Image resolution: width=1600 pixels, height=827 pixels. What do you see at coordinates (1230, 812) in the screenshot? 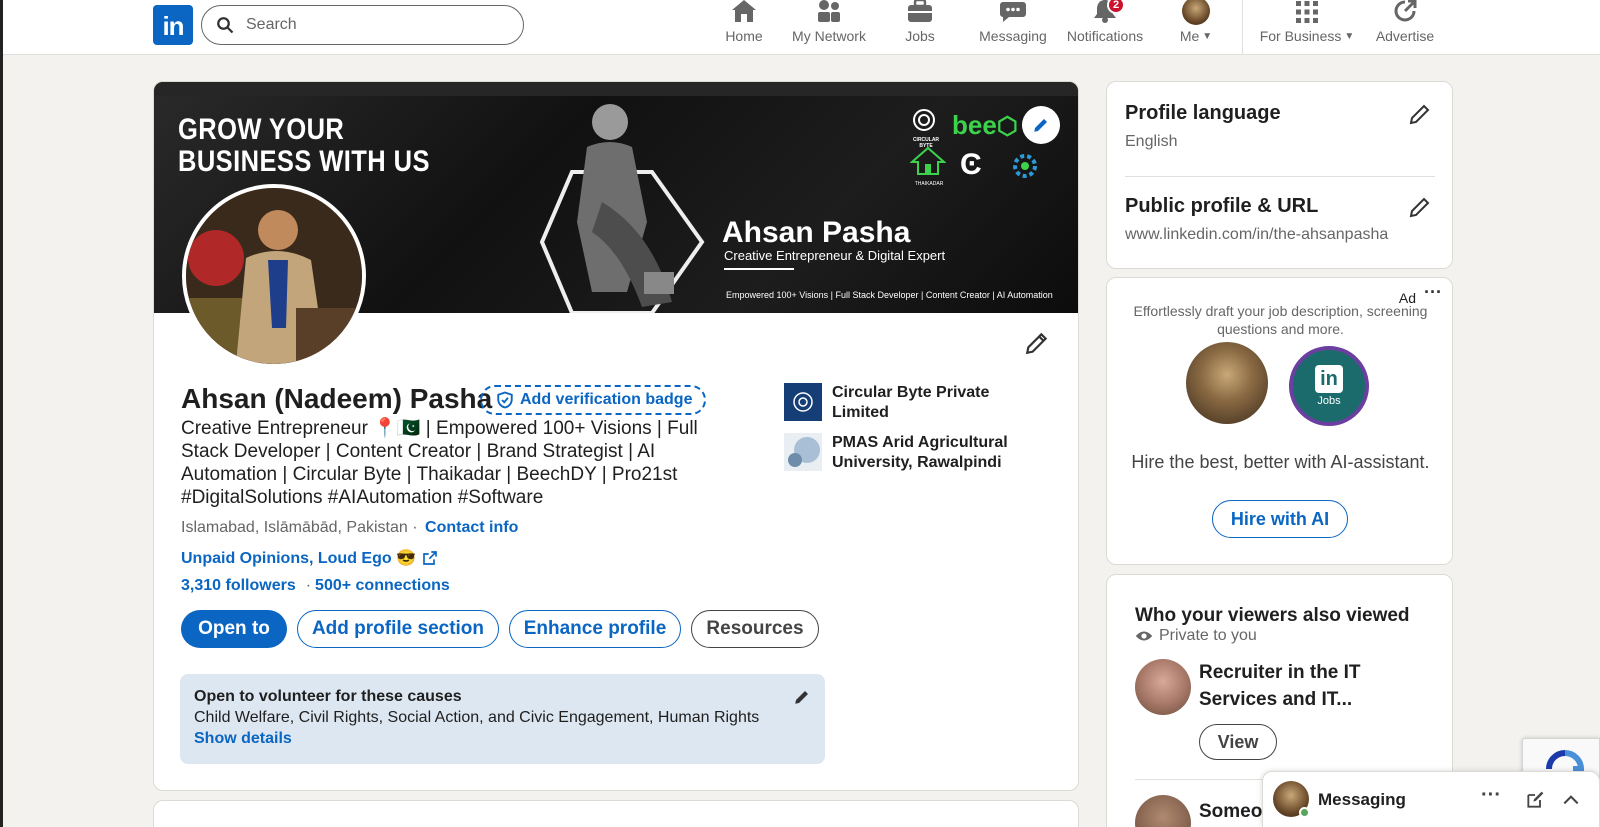
I see `viewer-headline-partial: Someo` at bounding box center [1230, 812].